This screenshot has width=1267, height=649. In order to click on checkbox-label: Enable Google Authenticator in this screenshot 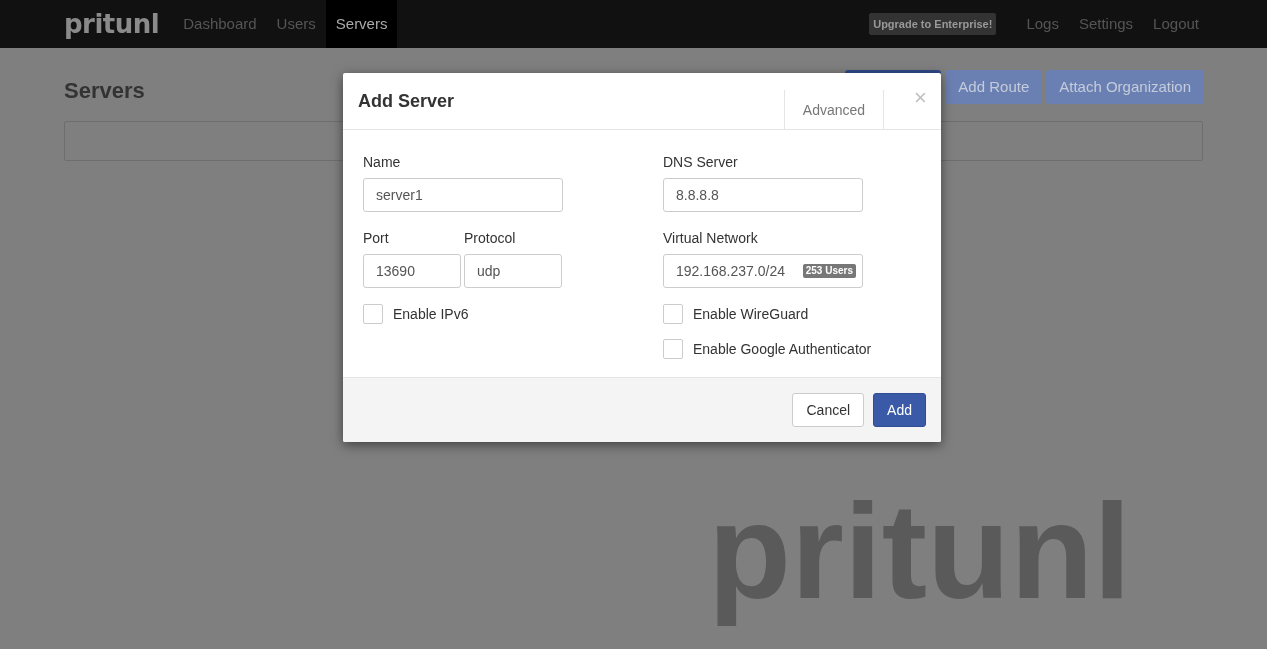, I will do `click(782, 349)`.